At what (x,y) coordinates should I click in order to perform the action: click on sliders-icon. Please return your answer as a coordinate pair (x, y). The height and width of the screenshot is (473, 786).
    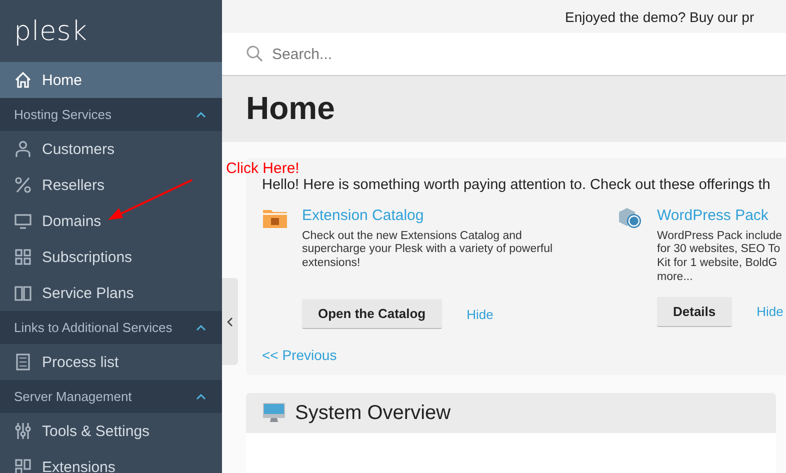
    Looking at the image, I should click on (23, 431).